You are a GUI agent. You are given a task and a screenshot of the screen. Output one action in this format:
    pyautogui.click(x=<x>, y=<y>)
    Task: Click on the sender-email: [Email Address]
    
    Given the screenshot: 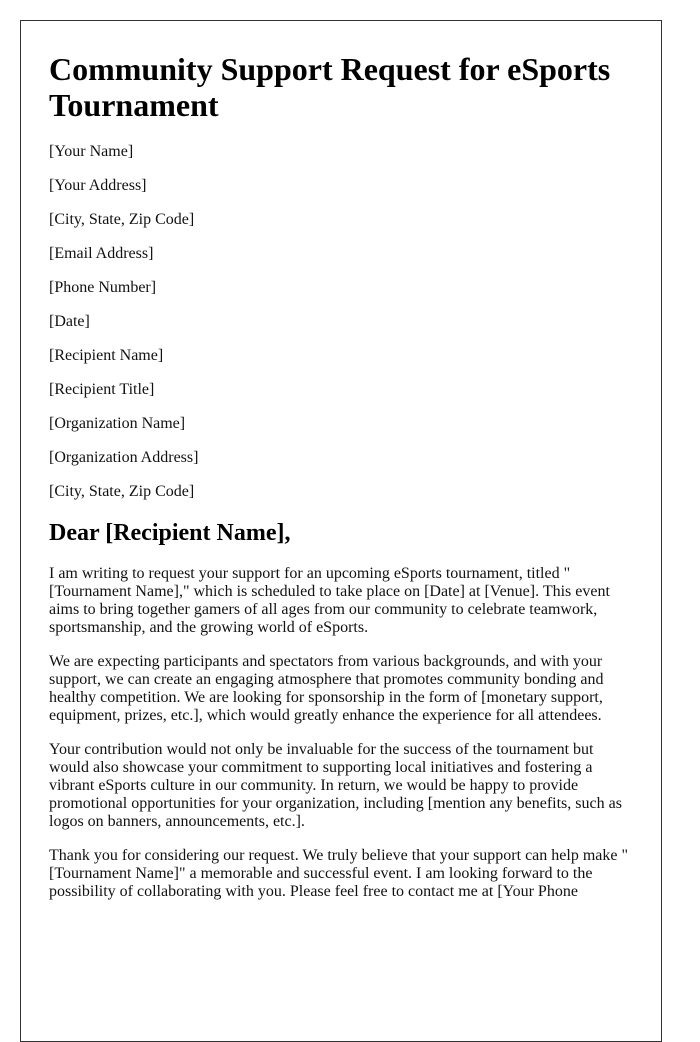 What is the action you would take?
    pyautogui.click(x=101, y=253)
    